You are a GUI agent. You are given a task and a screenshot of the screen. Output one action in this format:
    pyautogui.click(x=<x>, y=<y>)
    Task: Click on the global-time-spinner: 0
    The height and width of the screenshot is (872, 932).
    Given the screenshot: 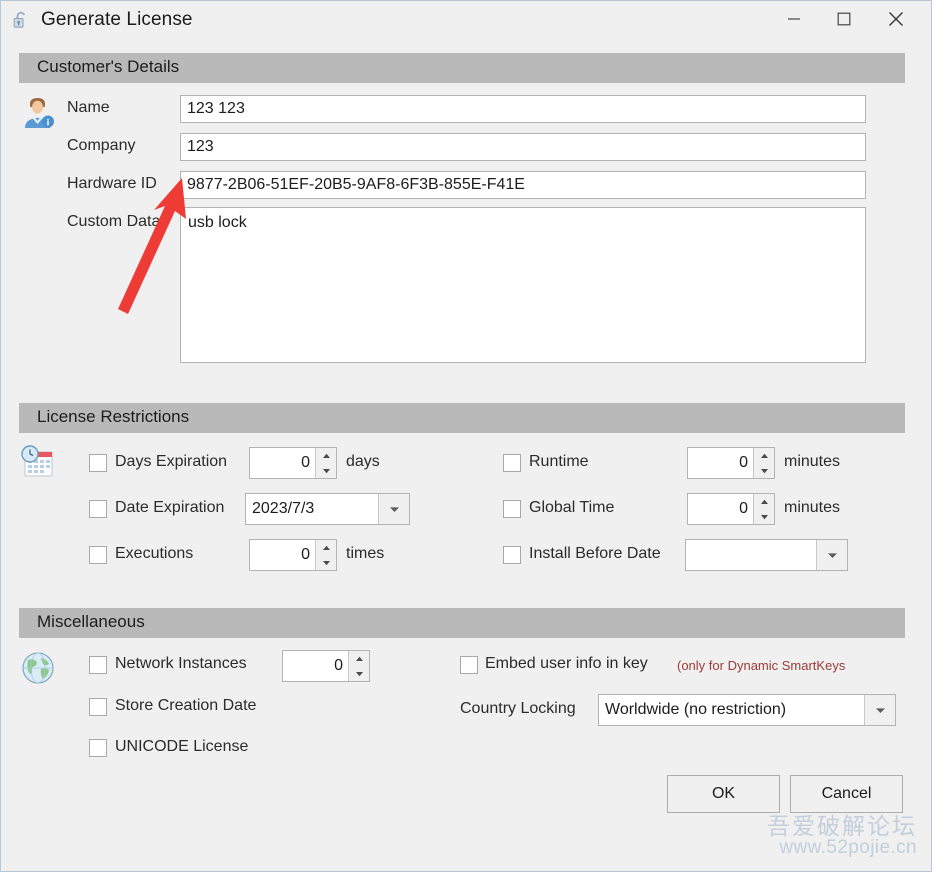 What is the action you would take?
    pyautogui.click(x=731, y=509)
    